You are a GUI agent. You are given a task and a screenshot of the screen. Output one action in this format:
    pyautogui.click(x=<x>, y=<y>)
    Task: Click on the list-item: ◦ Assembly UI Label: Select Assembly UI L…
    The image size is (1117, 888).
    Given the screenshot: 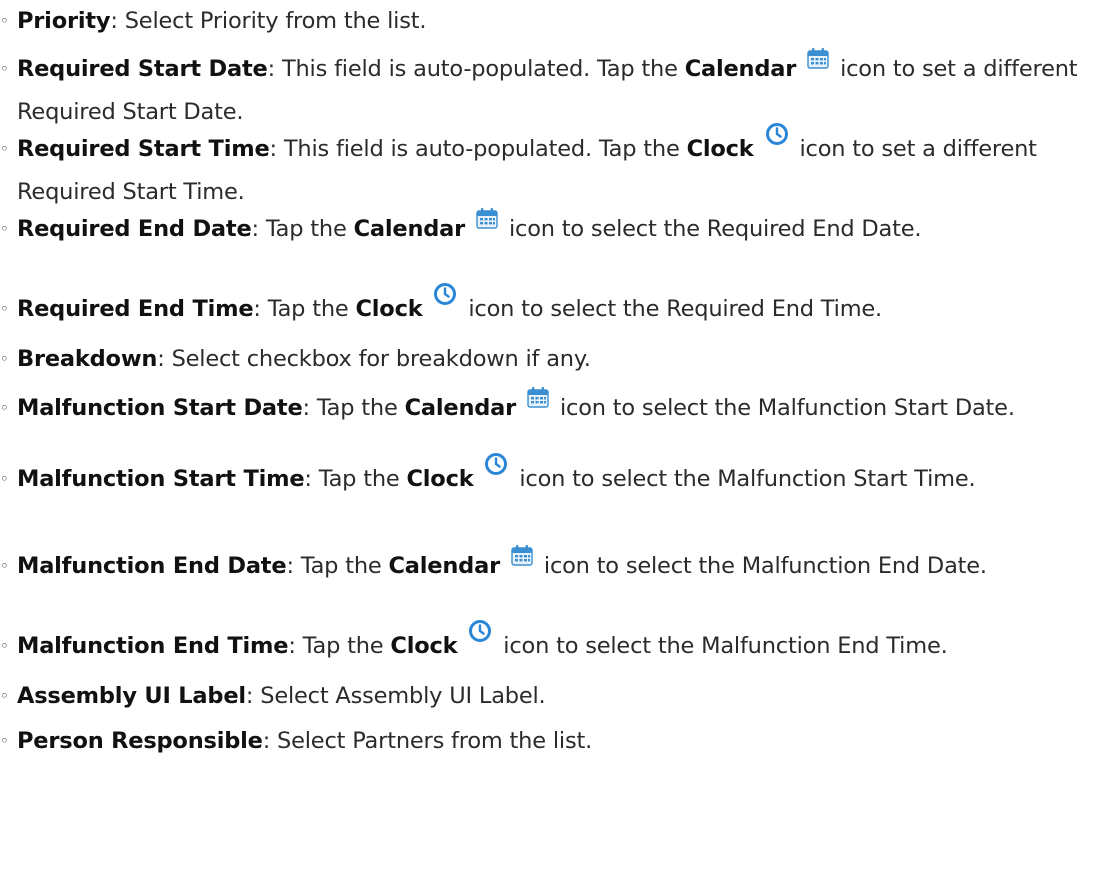 What is the action you would take?
    pyautogui.click(x=558, y=696)
    